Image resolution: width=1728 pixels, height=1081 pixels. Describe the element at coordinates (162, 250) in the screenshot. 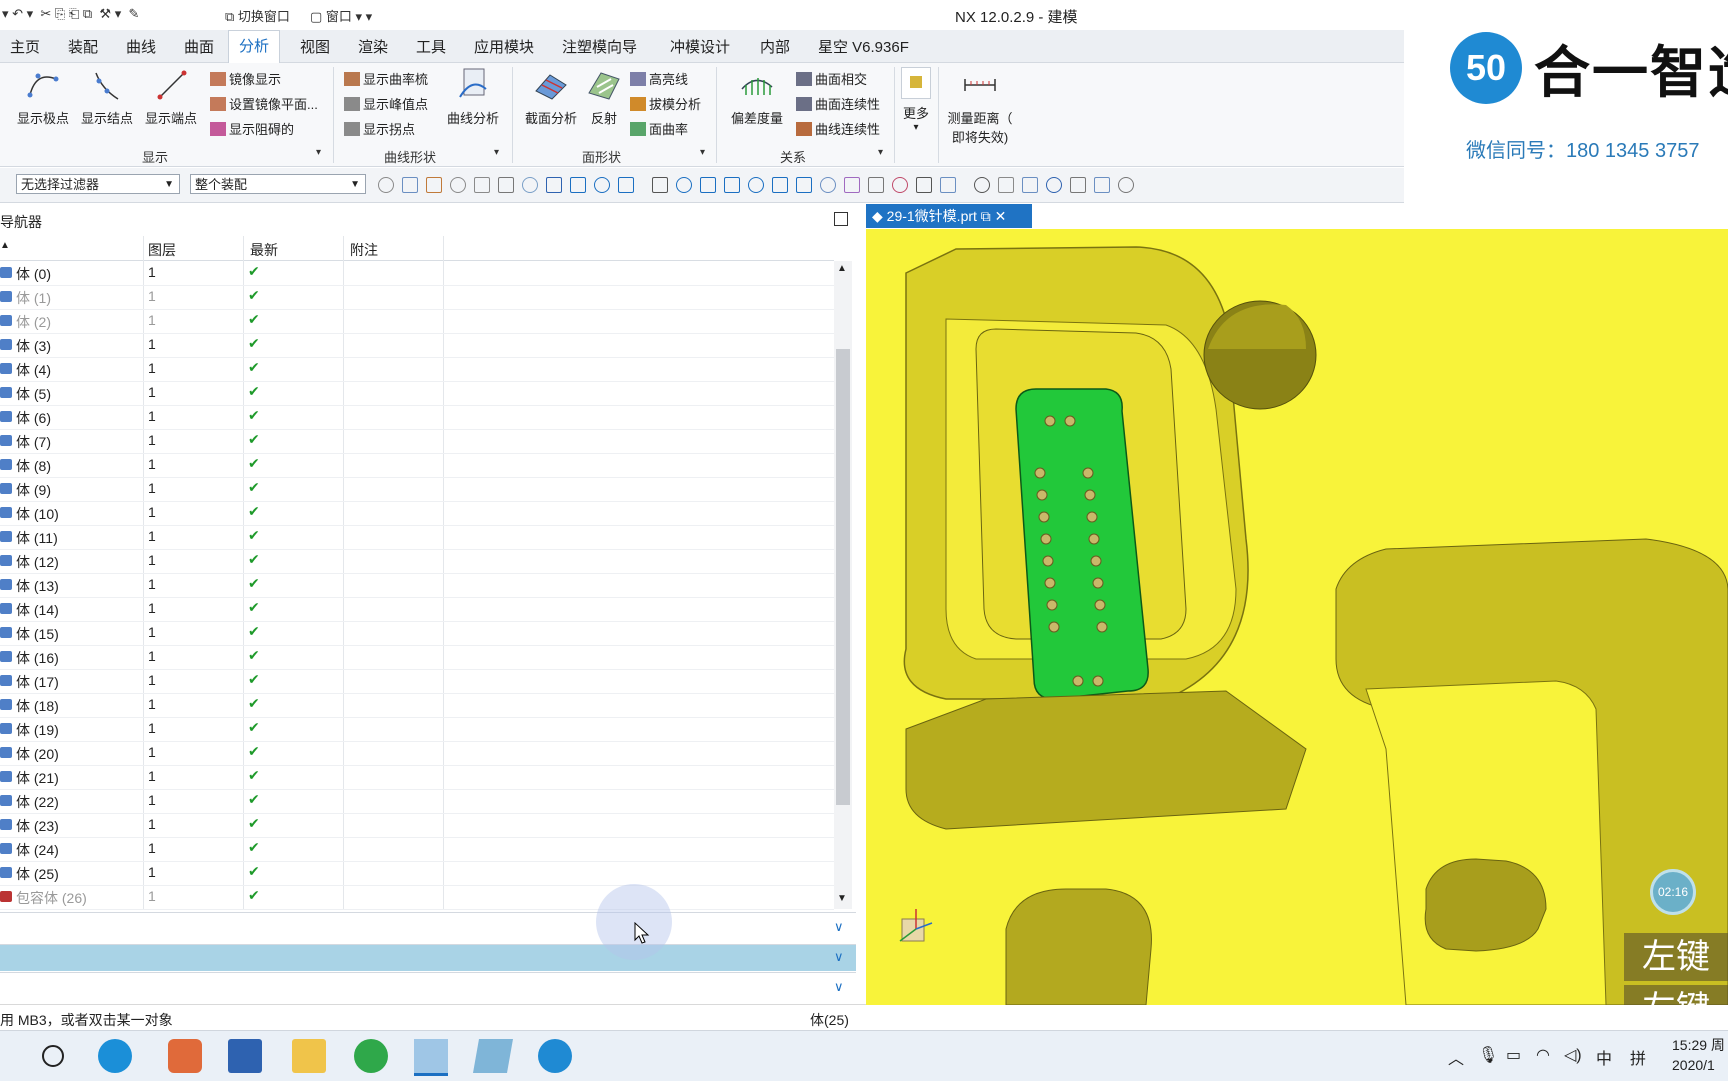

I see `column-layer: 图层` at that location.